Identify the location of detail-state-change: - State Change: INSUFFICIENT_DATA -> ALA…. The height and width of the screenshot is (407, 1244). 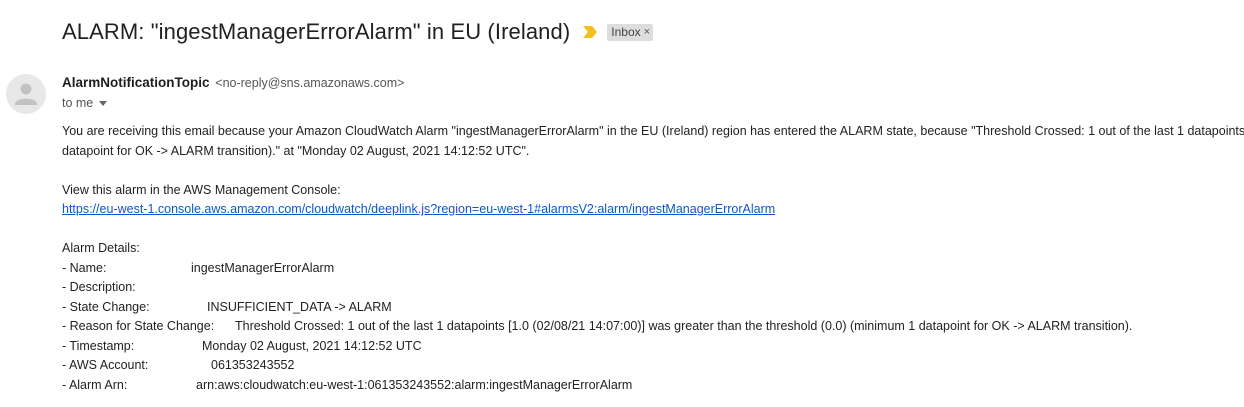
(653, 308).